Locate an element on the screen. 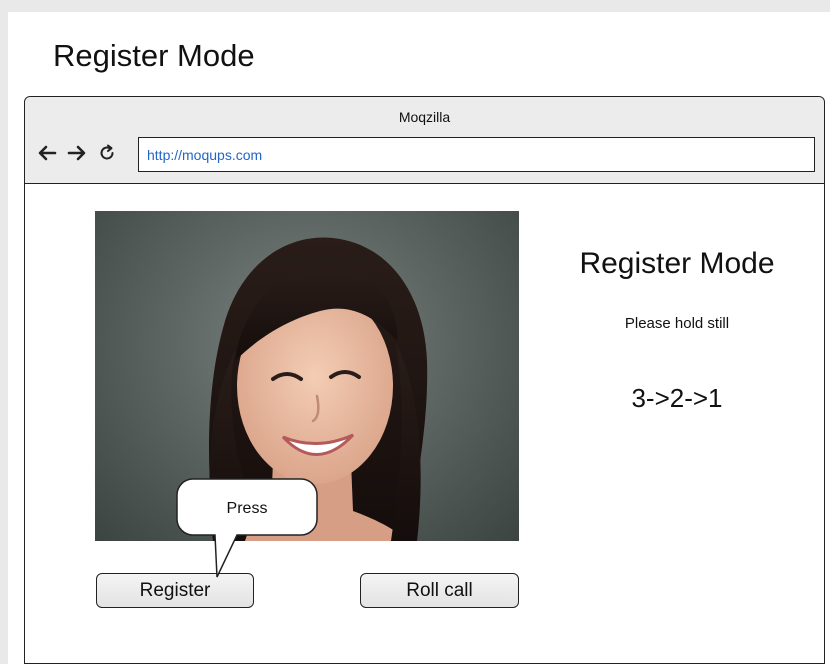  speech-bubble-shape is located at coordinates (247, 528).